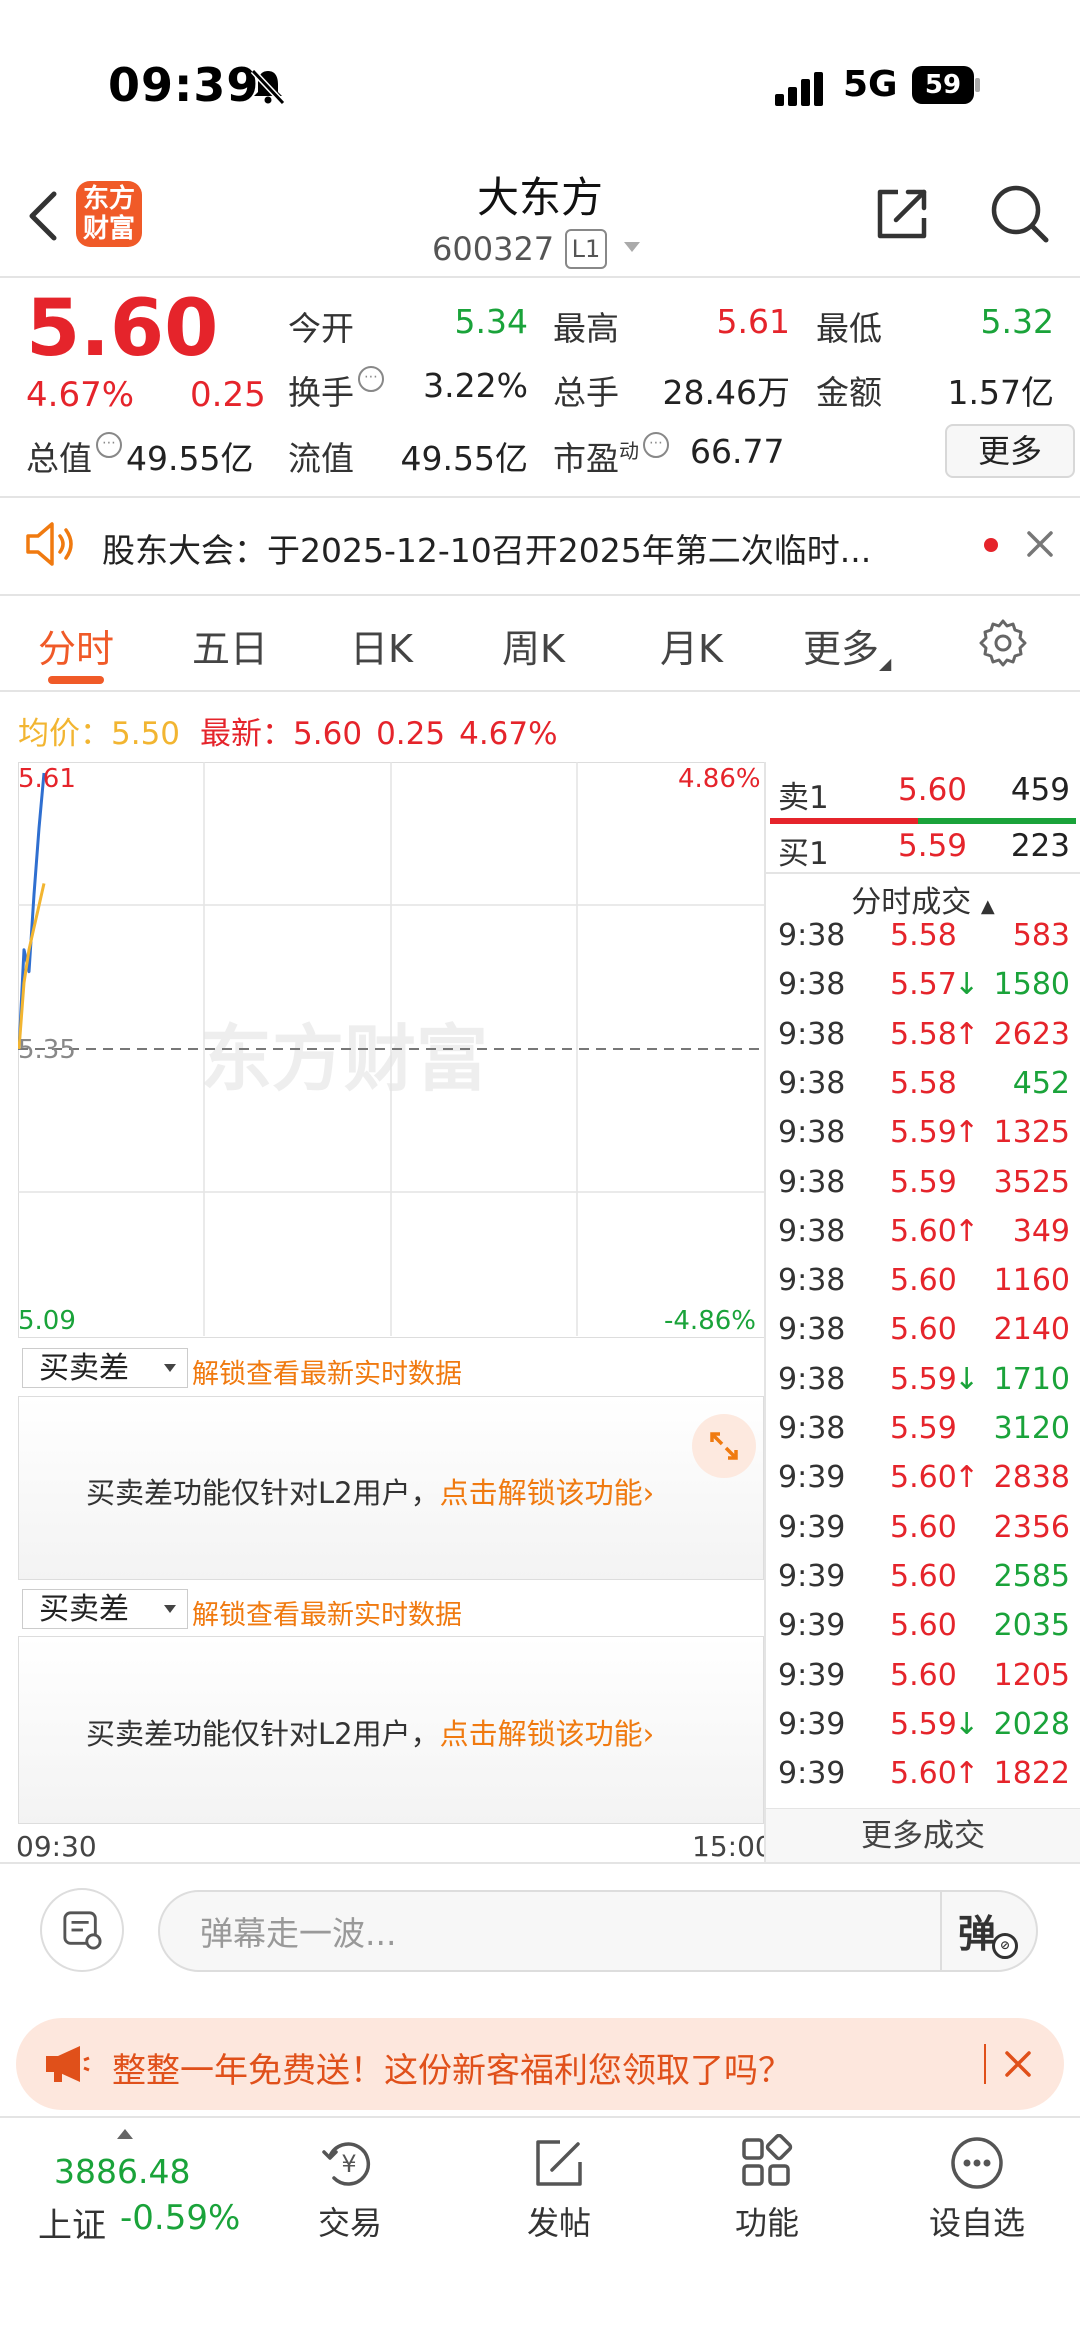 The height and width of the screenshot is (2349, 1080). Describe the element at coordinates (32, 911) in the screenshot. I see `series-group` at that location.